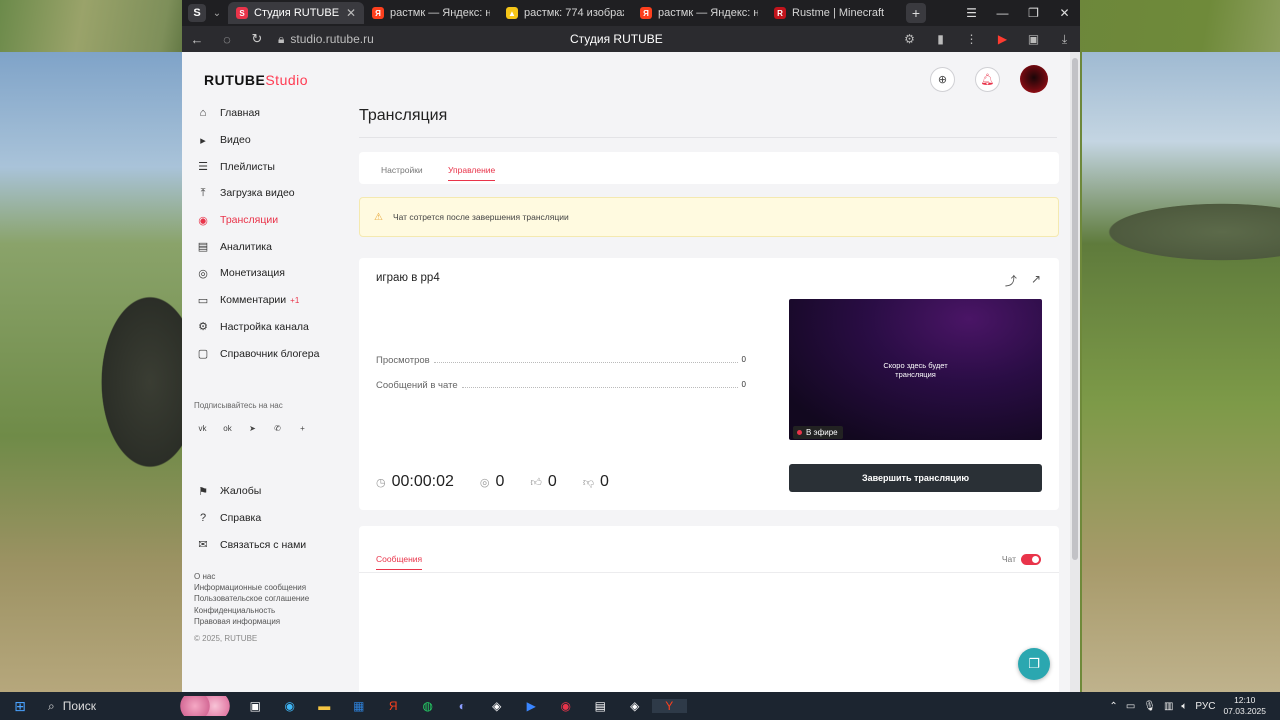 The image size is (1280, 720). Describe the element at coordinates (251, 598) in the screenshot. I see `footer-link: Пользовательское соглашение` at that location.